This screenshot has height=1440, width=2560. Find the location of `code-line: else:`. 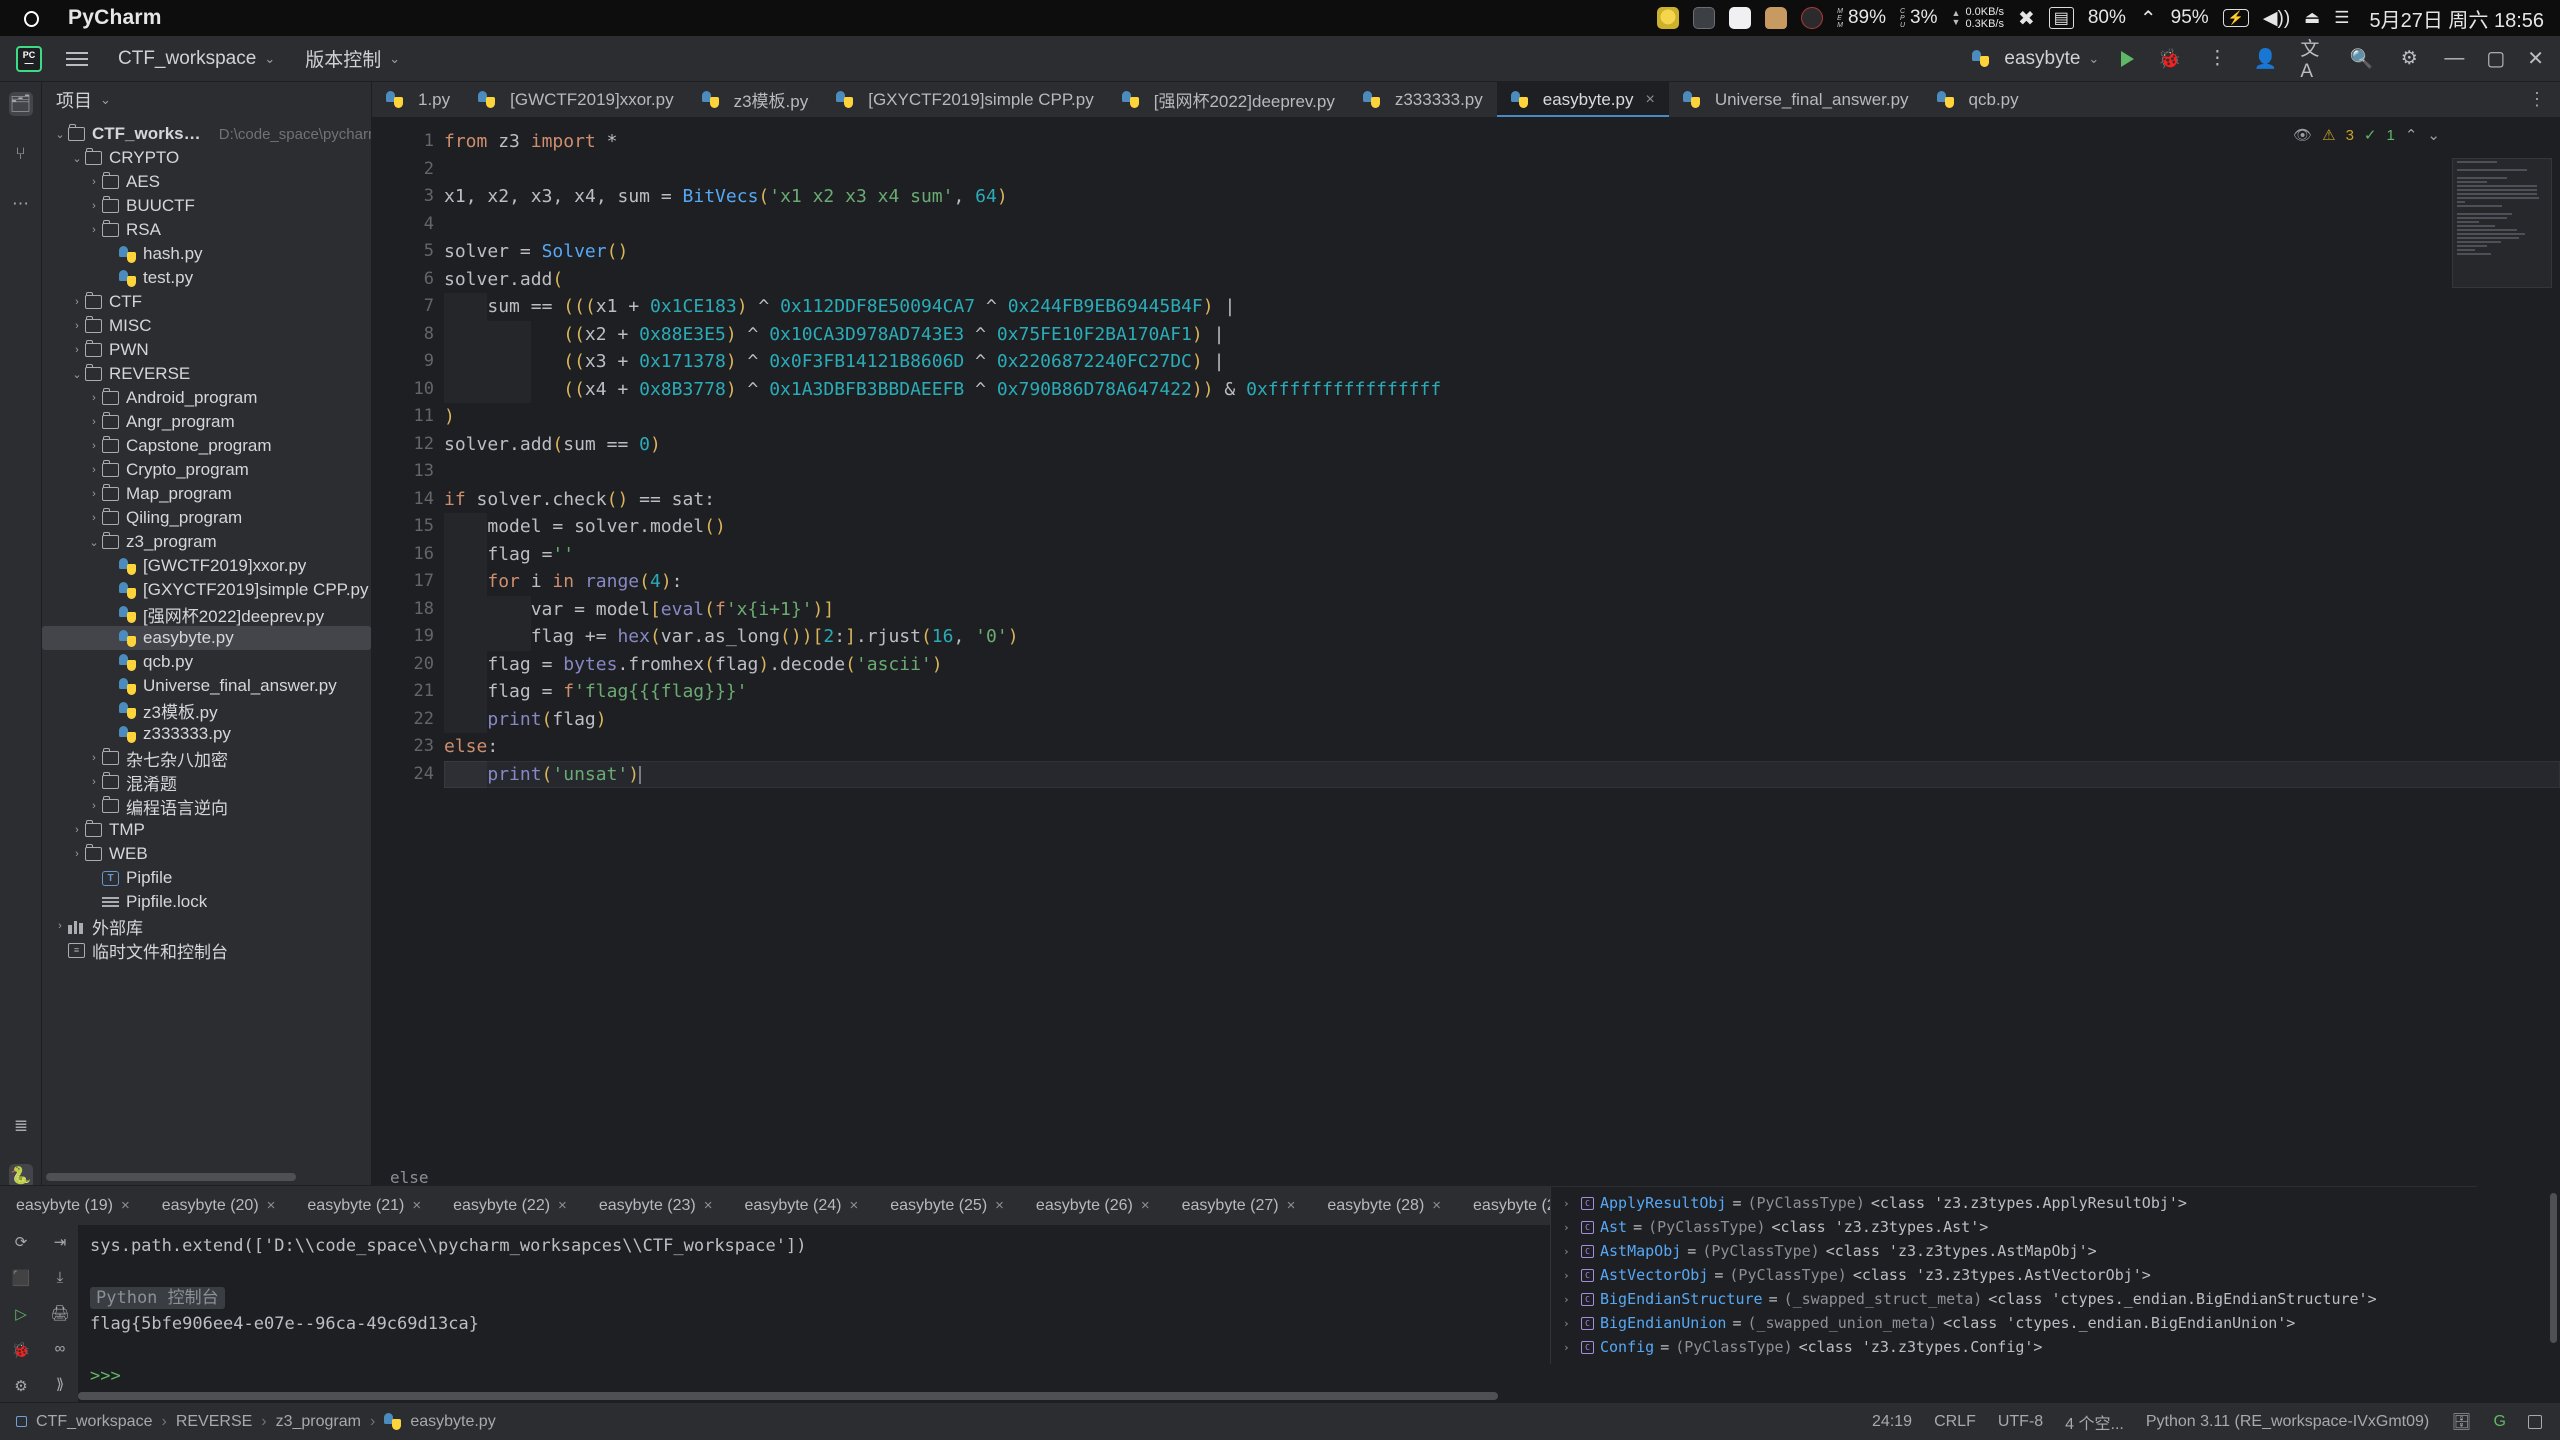

code-line: else: is located at coordinates (1502, 747).